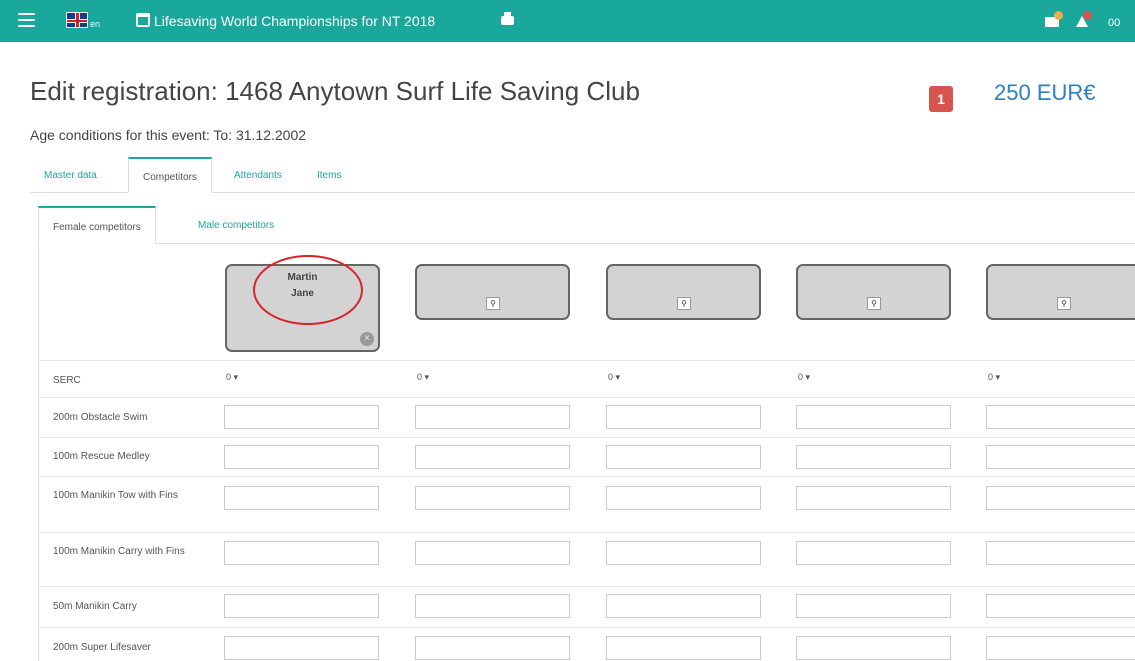 Image resolution: width=1135 pixels, height=661 pixels. Describe the element at coordinates (492, 292) in the screenshot. I see `competitor-slot-2: ⚲` at that location.